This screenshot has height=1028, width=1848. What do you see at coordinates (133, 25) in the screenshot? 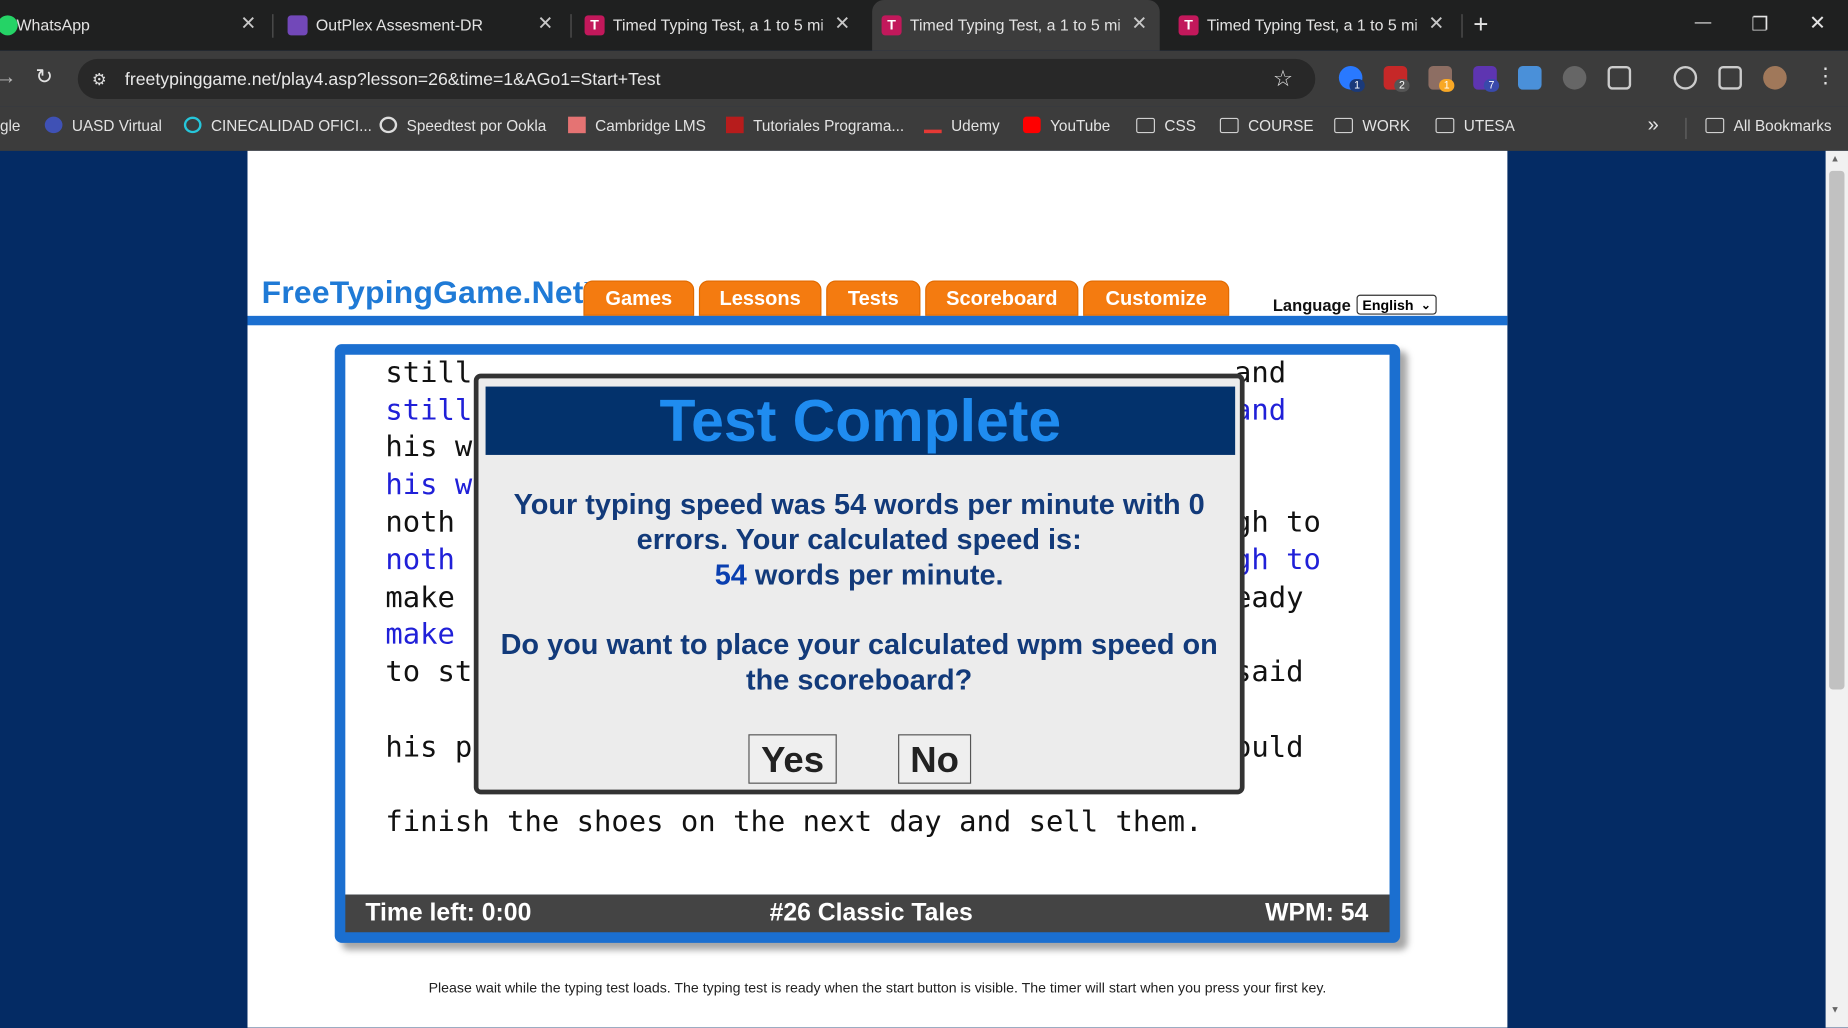
I see `tab-whatsapp: WhatsApp ✕` at bounding box center [133, 25].